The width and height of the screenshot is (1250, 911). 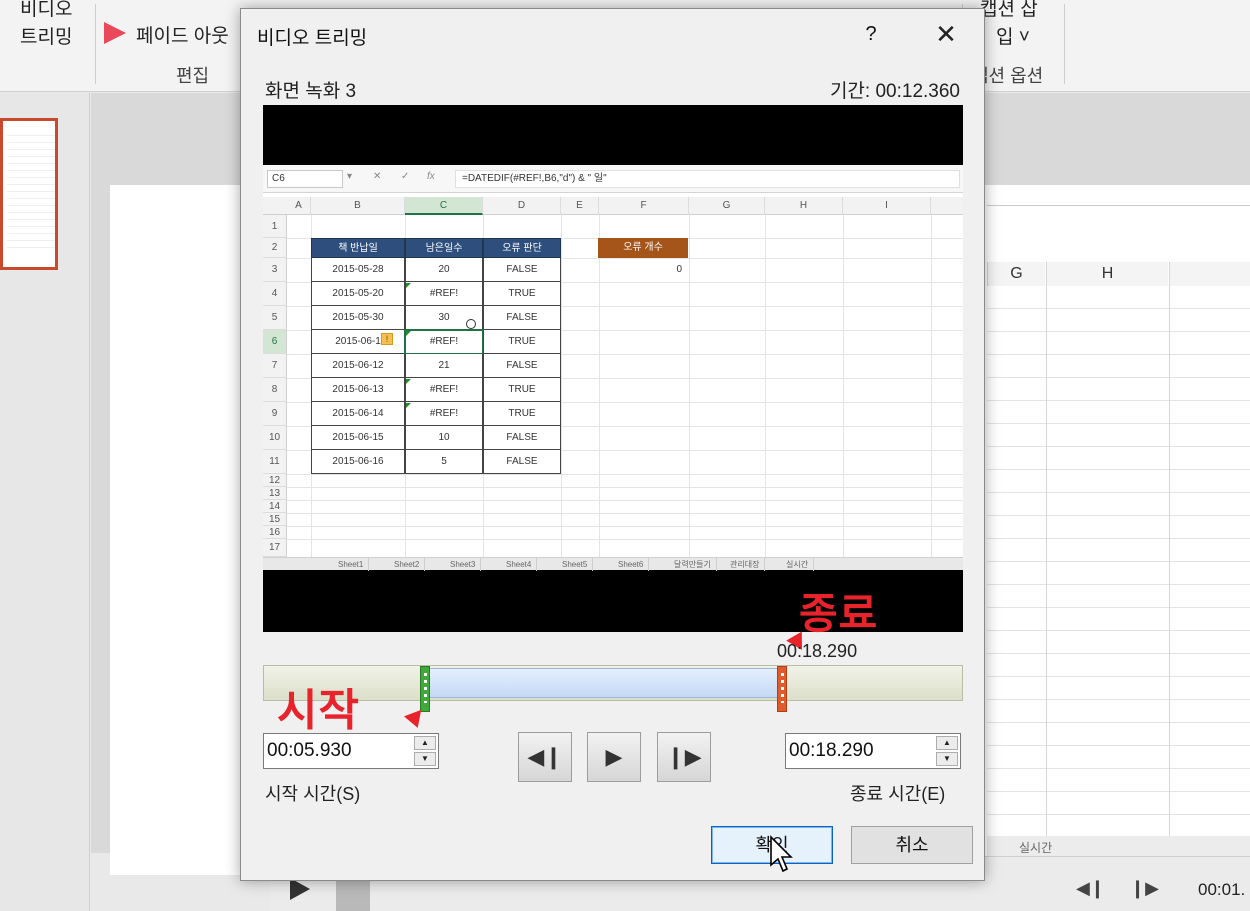 What do you see at coordinates (782, 689) in the screenshot?
I see `end-trim-handle` at bounding box center [782, 689].